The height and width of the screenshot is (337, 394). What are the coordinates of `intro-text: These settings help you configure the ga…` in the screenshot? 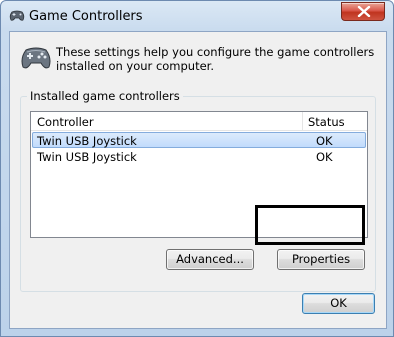 It's located at (215, 59).